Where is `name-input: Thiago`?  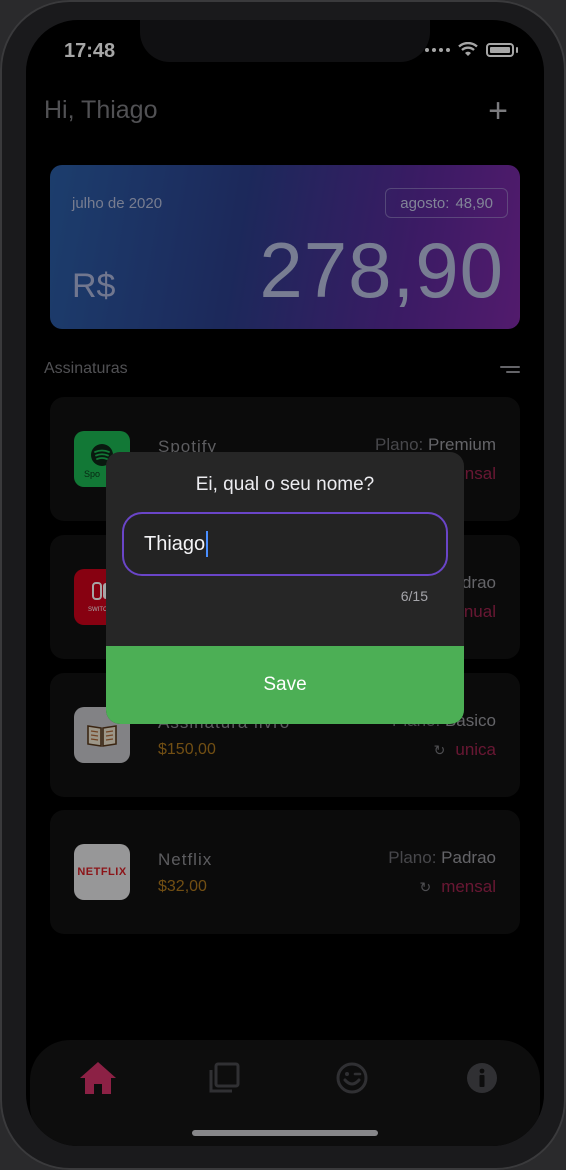 name-input: Thiago is located at coordinates (285, 544).